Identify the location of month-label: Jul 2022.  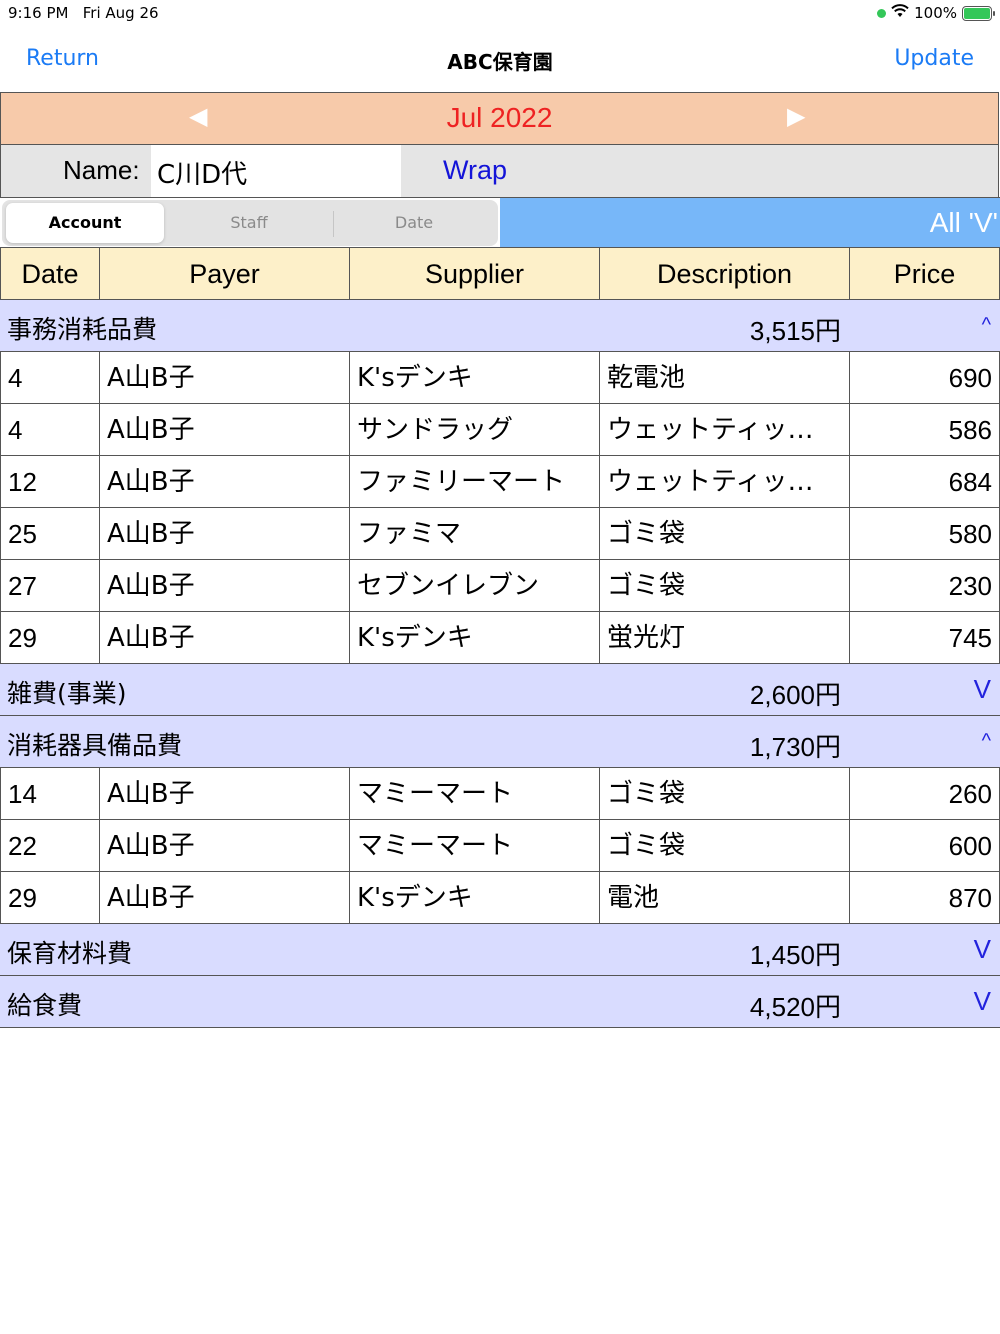
(499, 117).